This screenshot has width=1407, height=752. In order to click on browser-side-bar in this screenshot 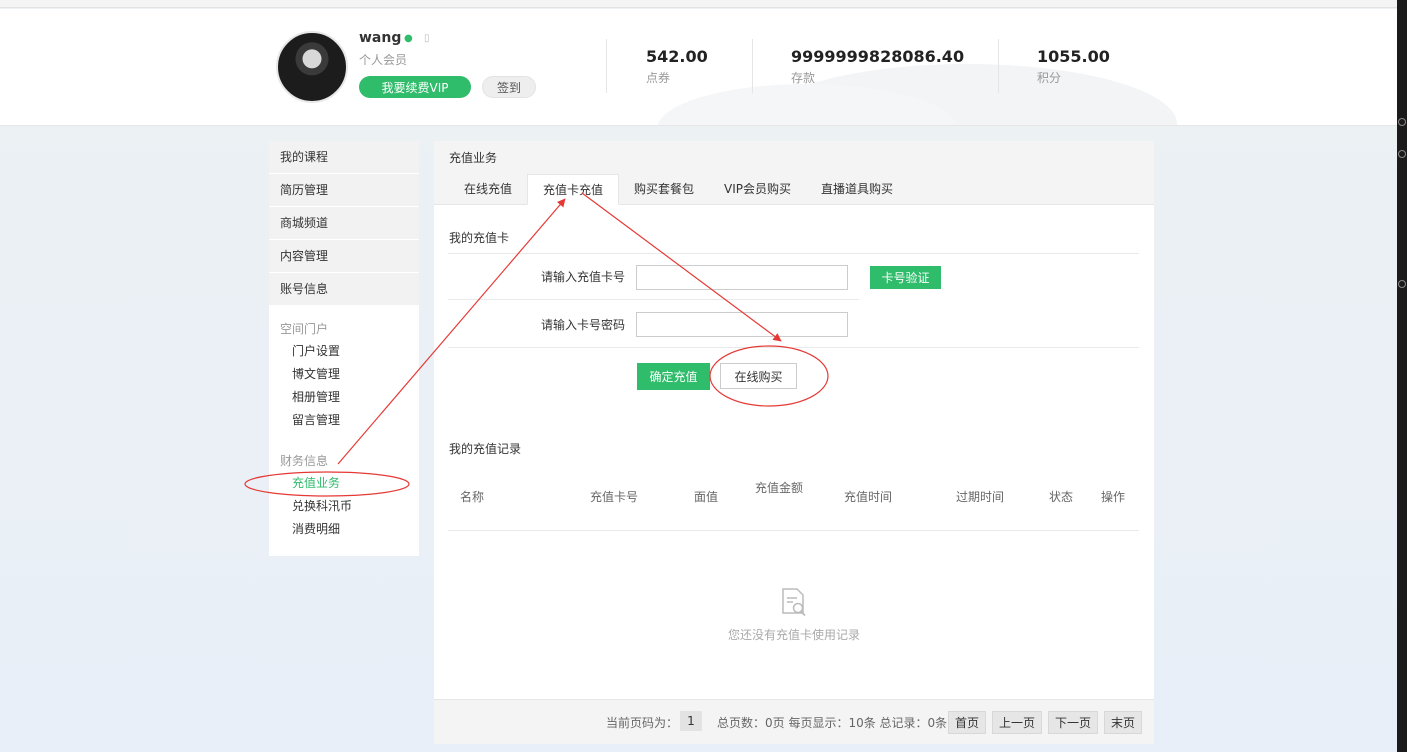, I will do `click(1402, 376)`.